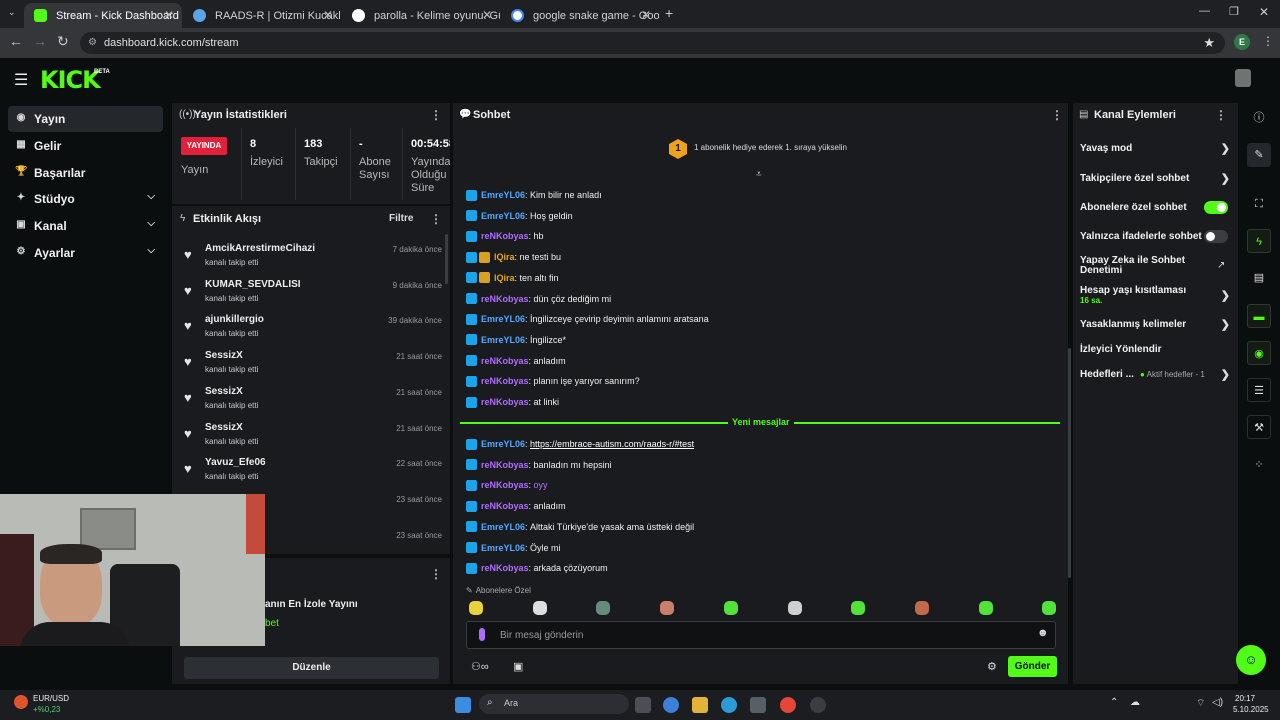 This screenshot has width=1280, height=720. Describe the element at coordinates (421, 15) in the screenshot. I see `tab-parolla: parolla - Kelime oyunu. Günlük ✕` at that location.